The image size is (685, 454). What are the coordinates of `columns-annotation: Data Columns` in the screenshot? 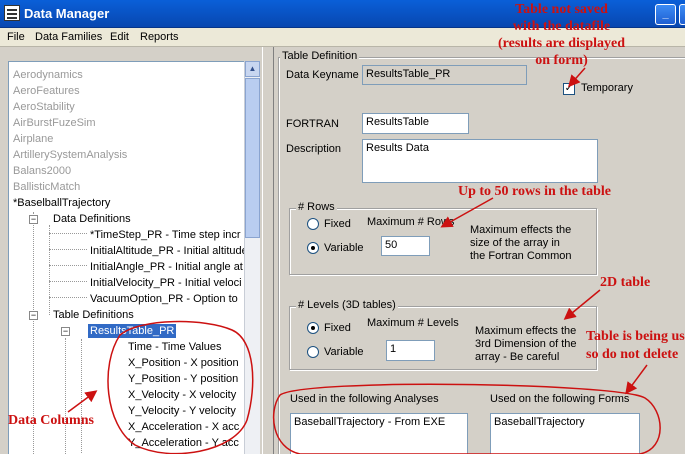 It's located at (51, 420).